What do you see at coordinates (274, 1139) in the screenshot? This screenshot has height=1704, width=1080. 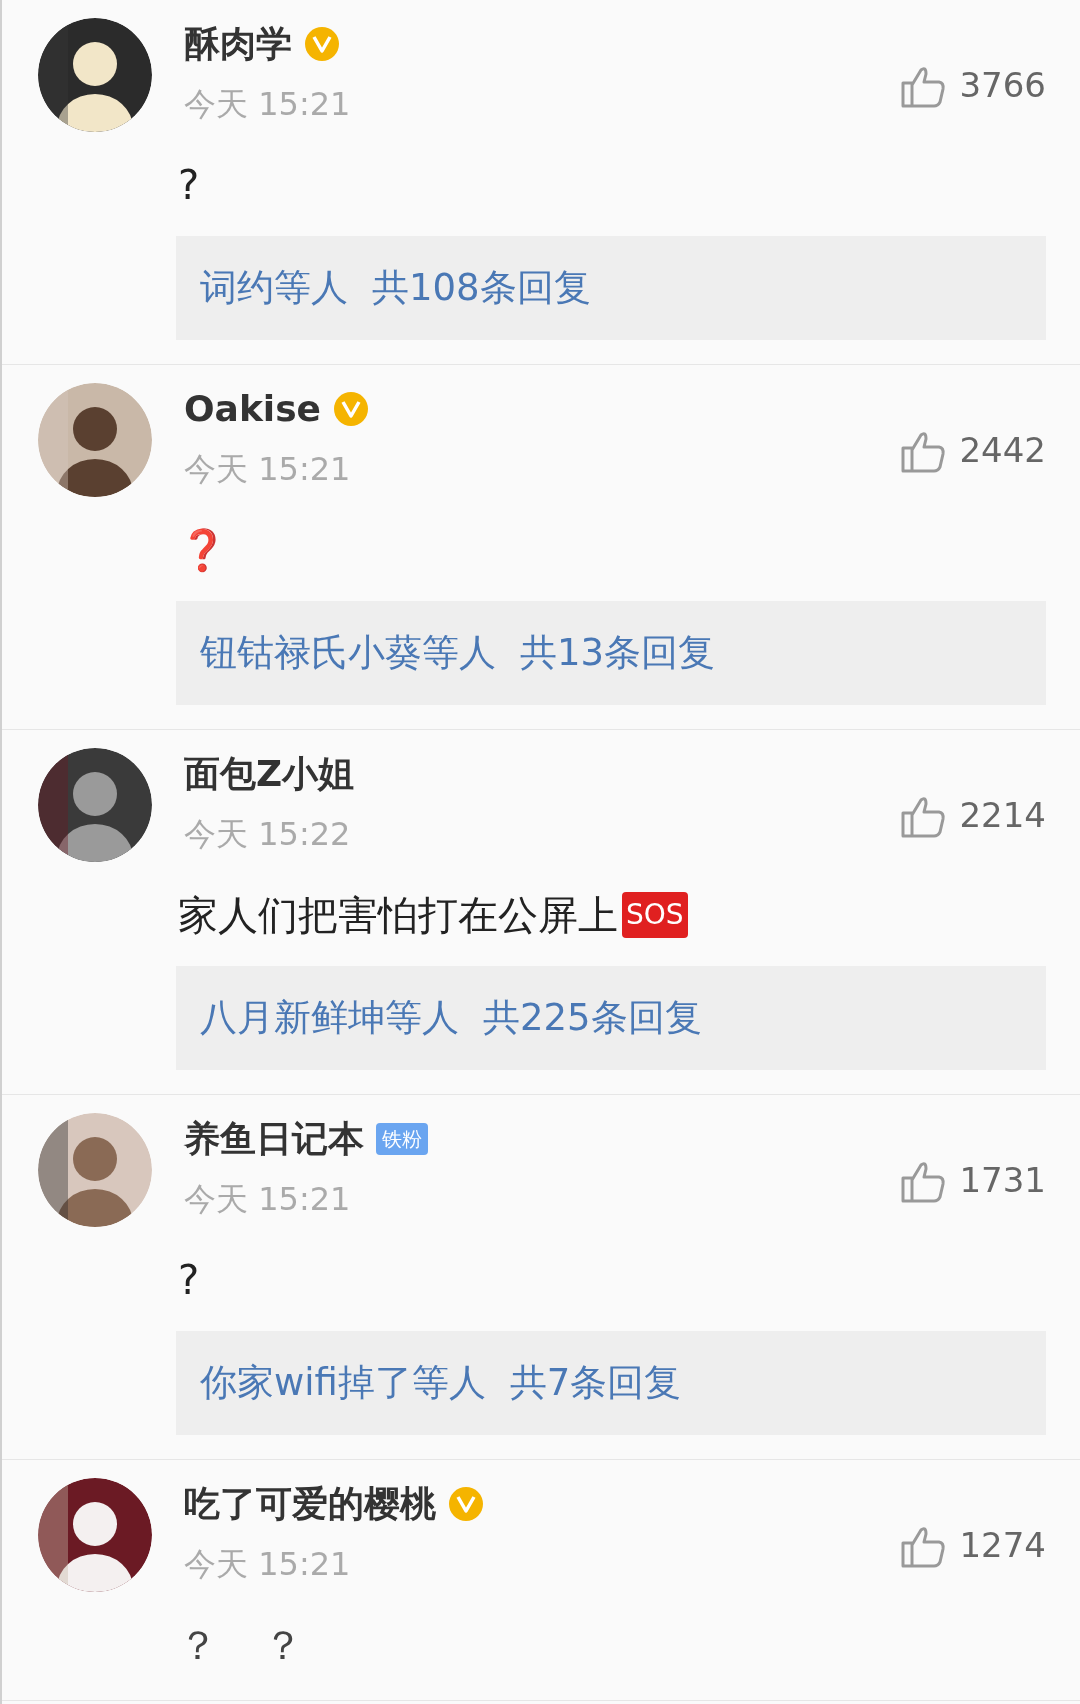 I see `user-name: 养鱼日记本` at bounding box center [274, 1139].